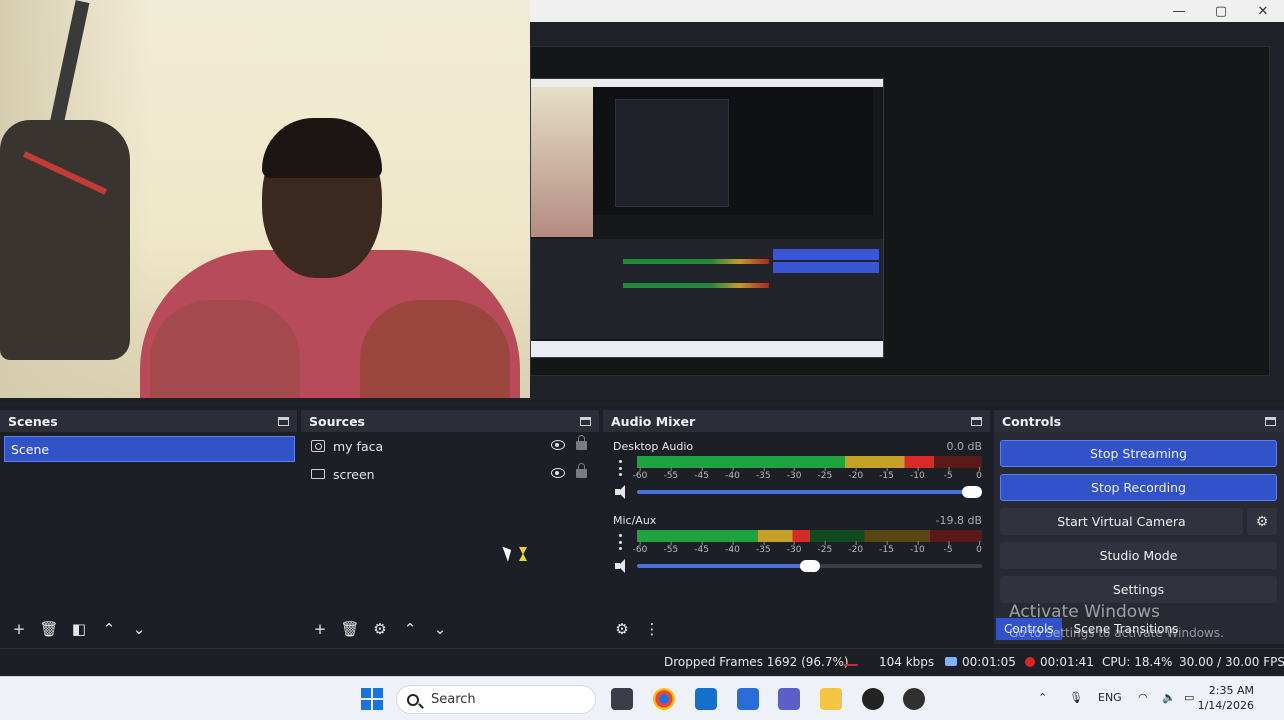  I want to click on nested-taskbar, so click(707, 349).